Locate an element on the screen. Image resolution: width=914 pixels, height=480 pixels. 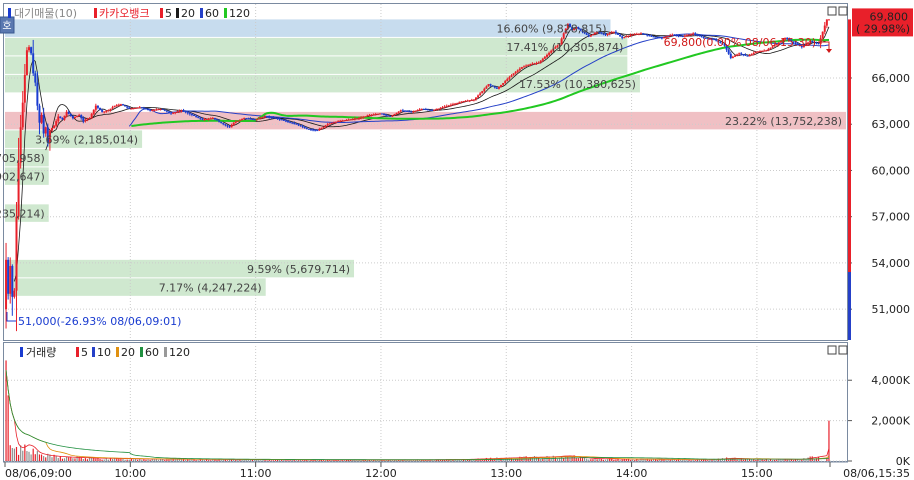
legend-ma-label: 5 is located at coordinates (168, 13).